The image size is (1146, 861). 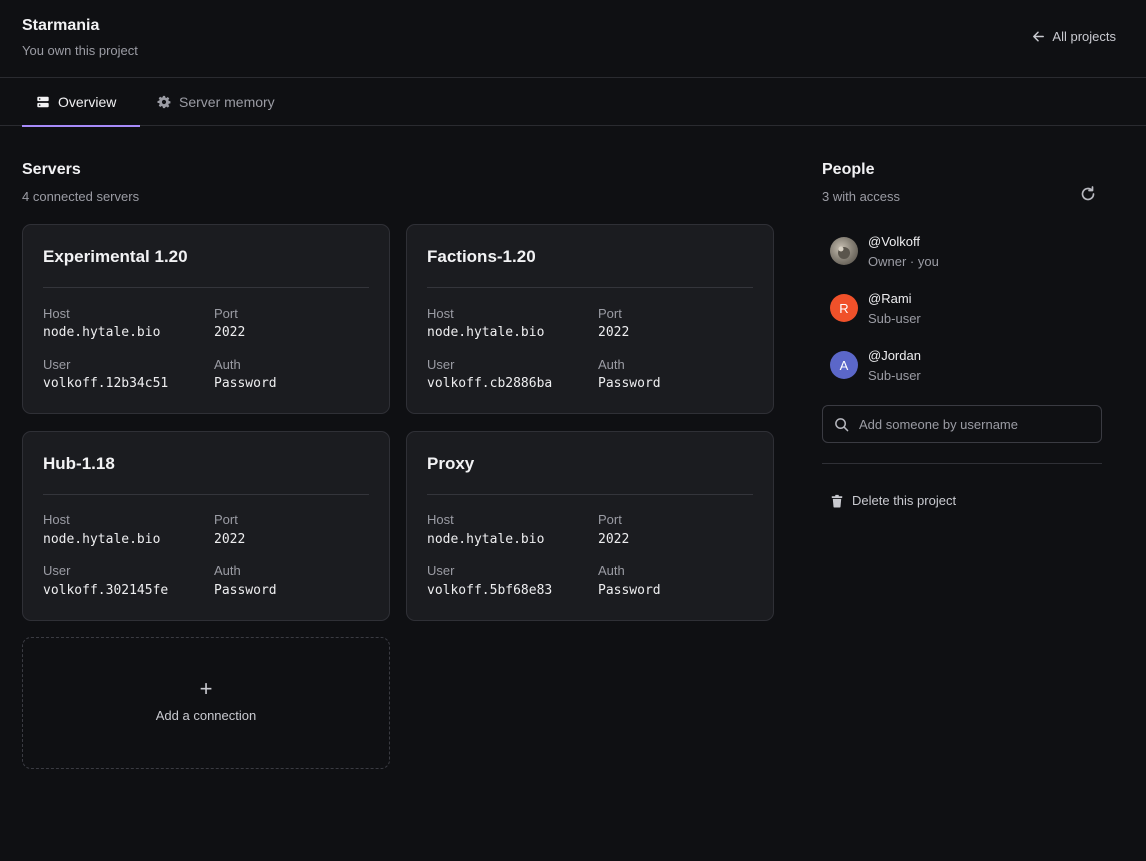 I want to click on servers-heading: Servers, so click(x=51, y=169).